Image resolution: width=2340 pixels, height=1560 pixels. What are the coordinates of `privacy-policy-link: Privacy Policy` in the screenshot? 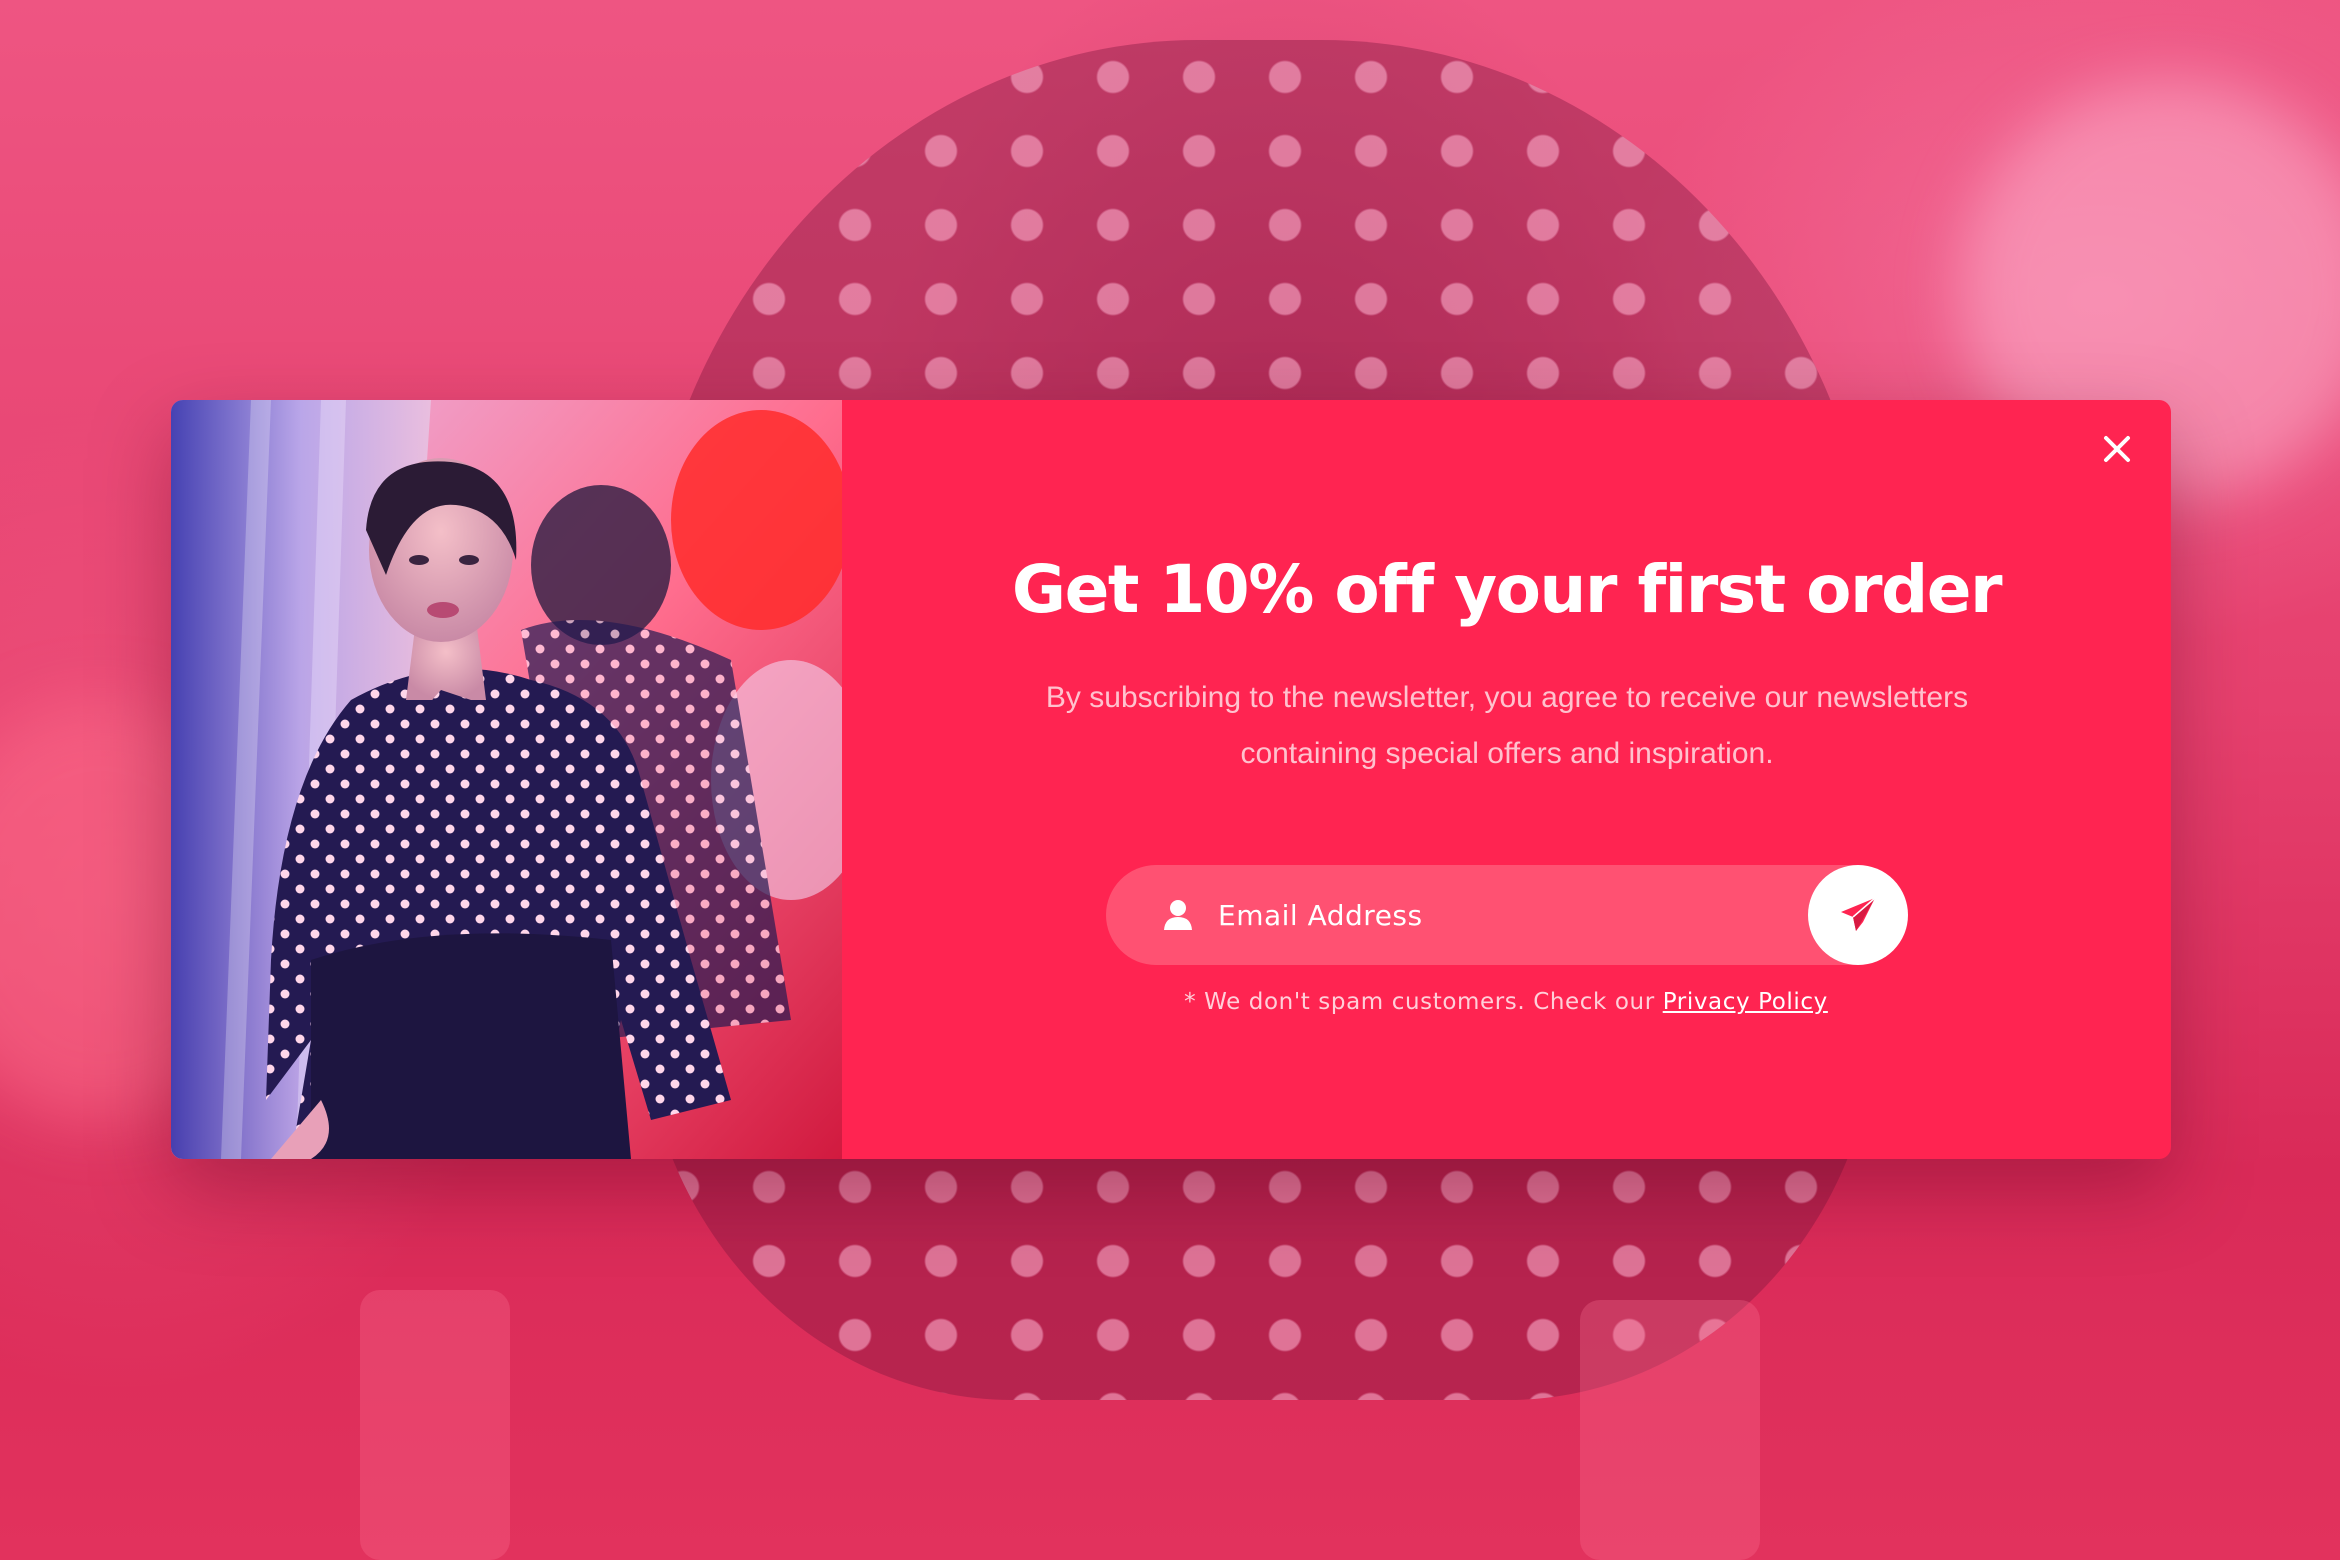 It's located at (1745, 1002).